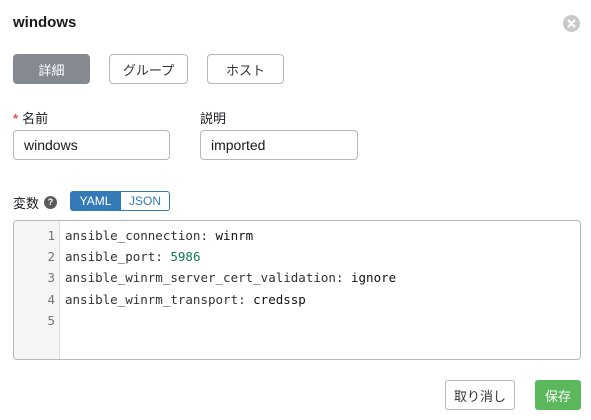 The image size is (591, 420). I want to click on help-icon: ?, so click(51, 202).